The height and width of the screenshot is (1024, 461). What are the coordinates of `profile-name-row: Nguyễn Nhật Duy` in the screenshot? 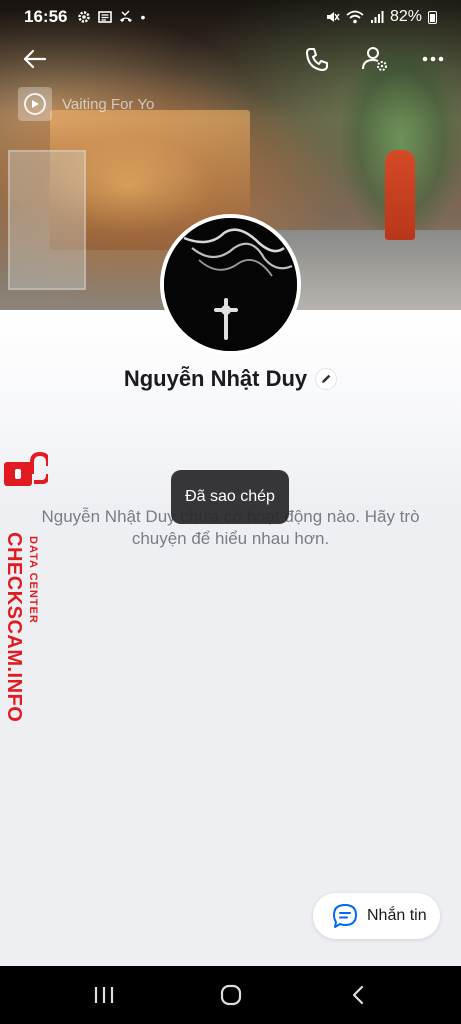 It's located at (230, 379).